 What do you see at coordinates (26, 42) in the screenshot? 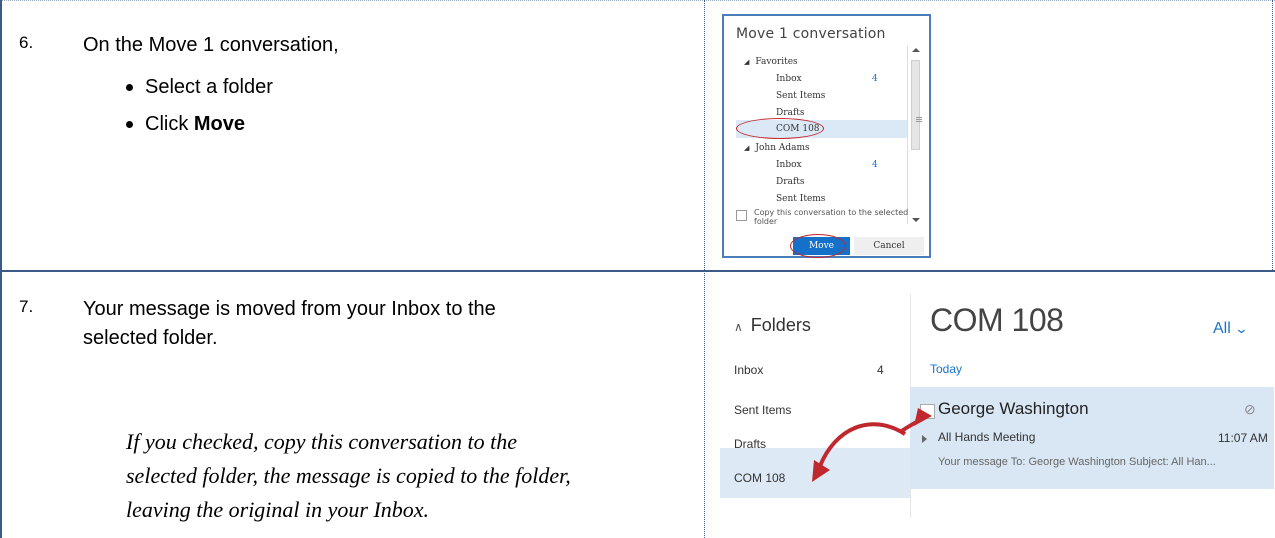
I see `step-6-number: 6.` at bounding box center [26, 42].